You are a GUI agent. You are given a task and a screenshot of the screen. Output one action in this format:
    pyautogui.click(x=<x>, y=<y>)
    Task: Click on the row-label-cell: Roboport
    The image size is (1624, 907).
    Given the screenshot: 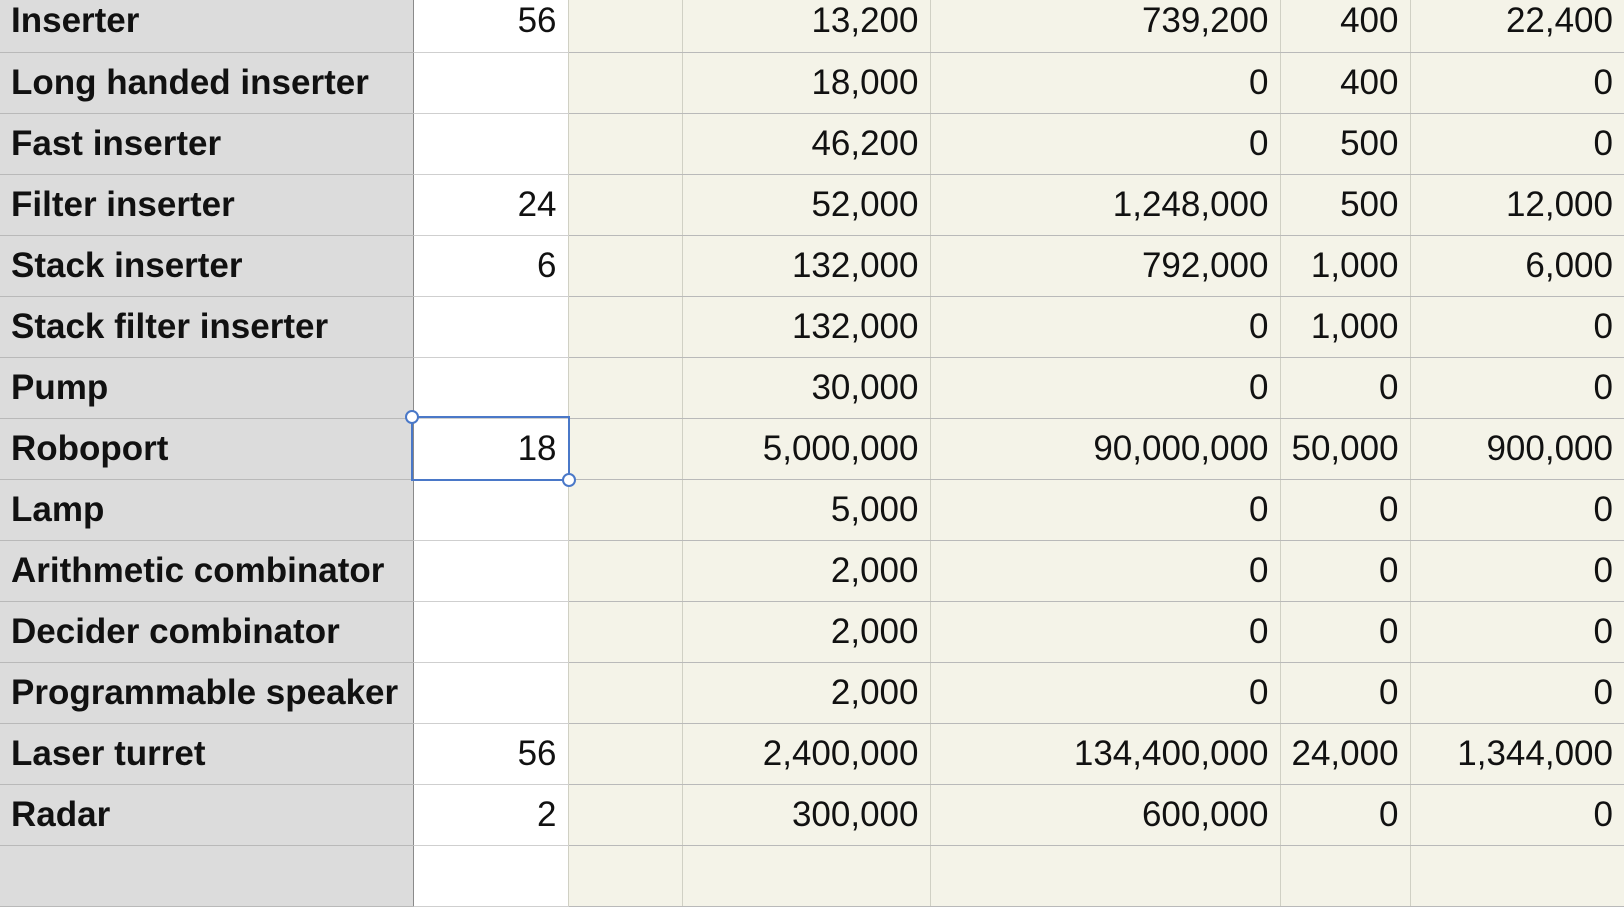 What is the action you would take?
    pyautogui.click(x=207, y=449)
    